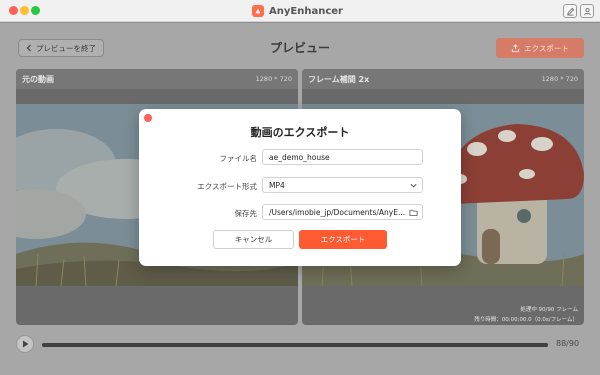 This screenshot has width=600, height=375. Describe the element at coordinates (587, 11) in the screenshot. I see `user-icon` at that location.